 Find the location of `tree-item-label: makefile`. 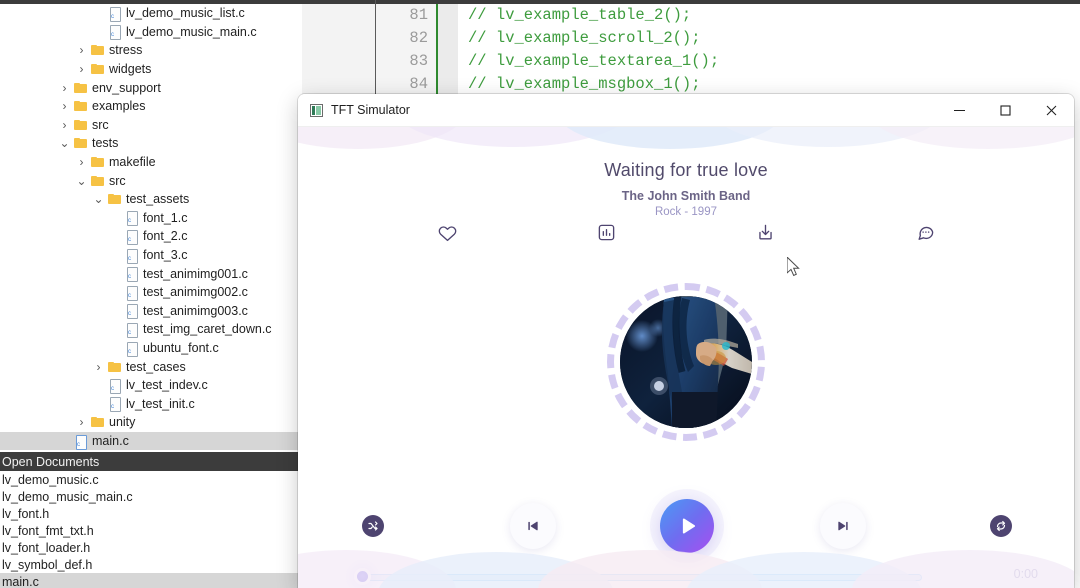

tree-item-label: makefile is located at coordinates (132, 162).